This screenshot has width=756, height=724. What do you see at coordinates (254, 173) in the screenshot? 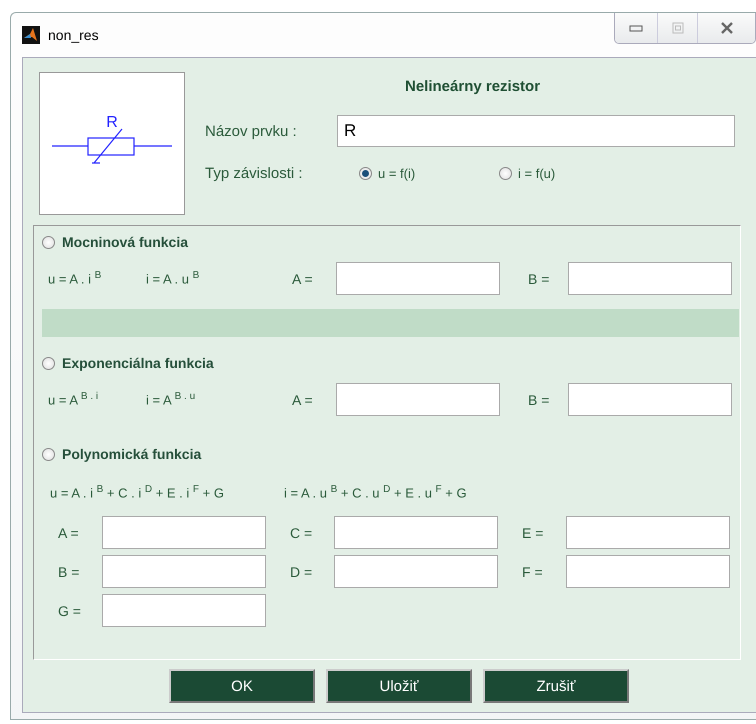
I see `dependency-label: Typ závislosti :` at bounding box center [254, 173].